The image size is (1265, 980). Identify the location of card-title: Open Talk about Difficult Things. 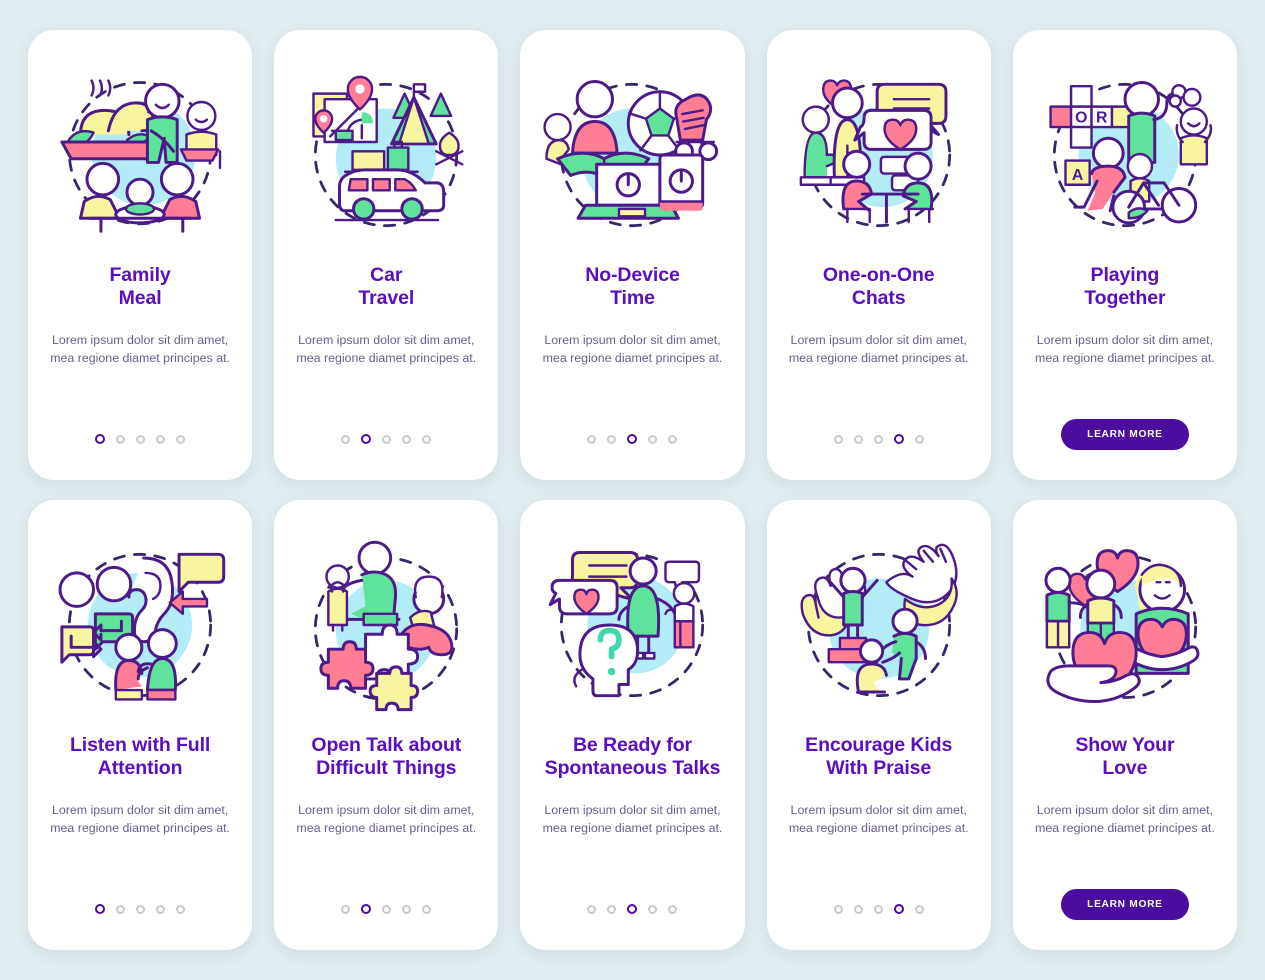
(386, 756).